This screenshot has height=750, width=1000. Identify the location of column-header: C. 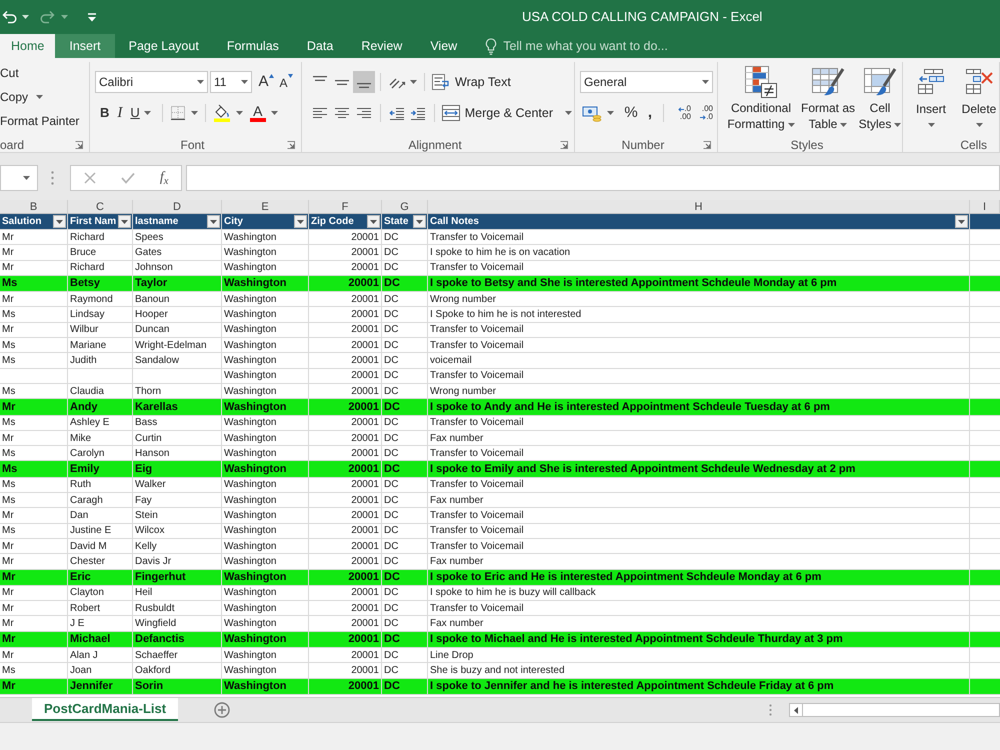
(100, 206).